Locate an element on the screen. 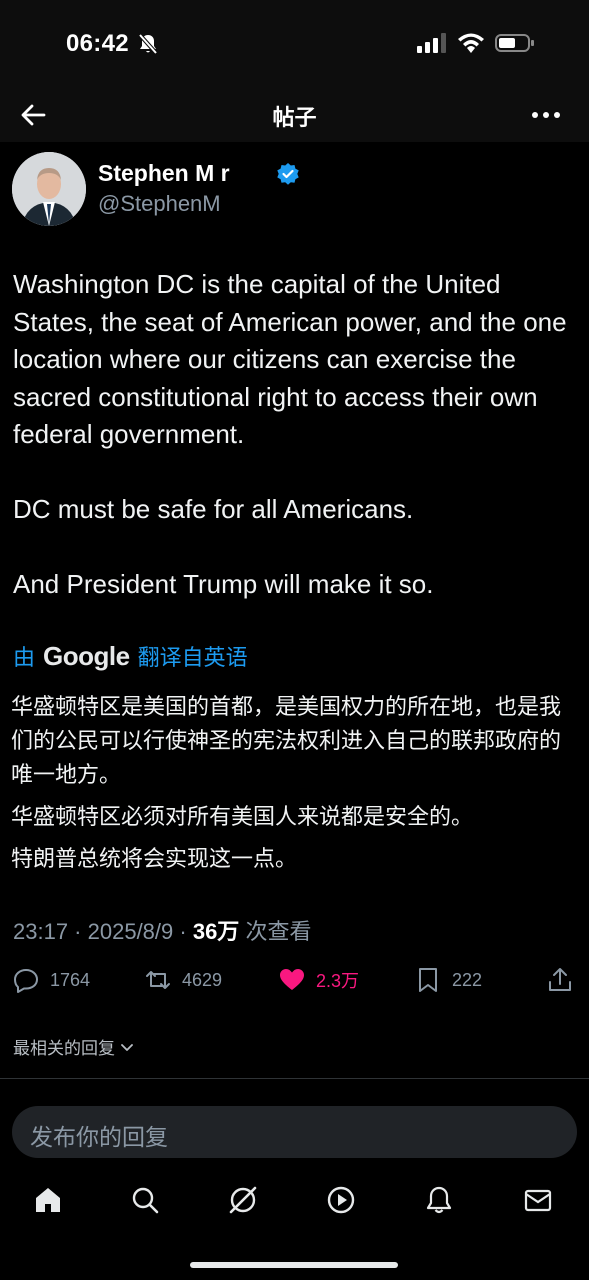  translation-suffix: 翻译自英语 is located at coordinates (192, 657).